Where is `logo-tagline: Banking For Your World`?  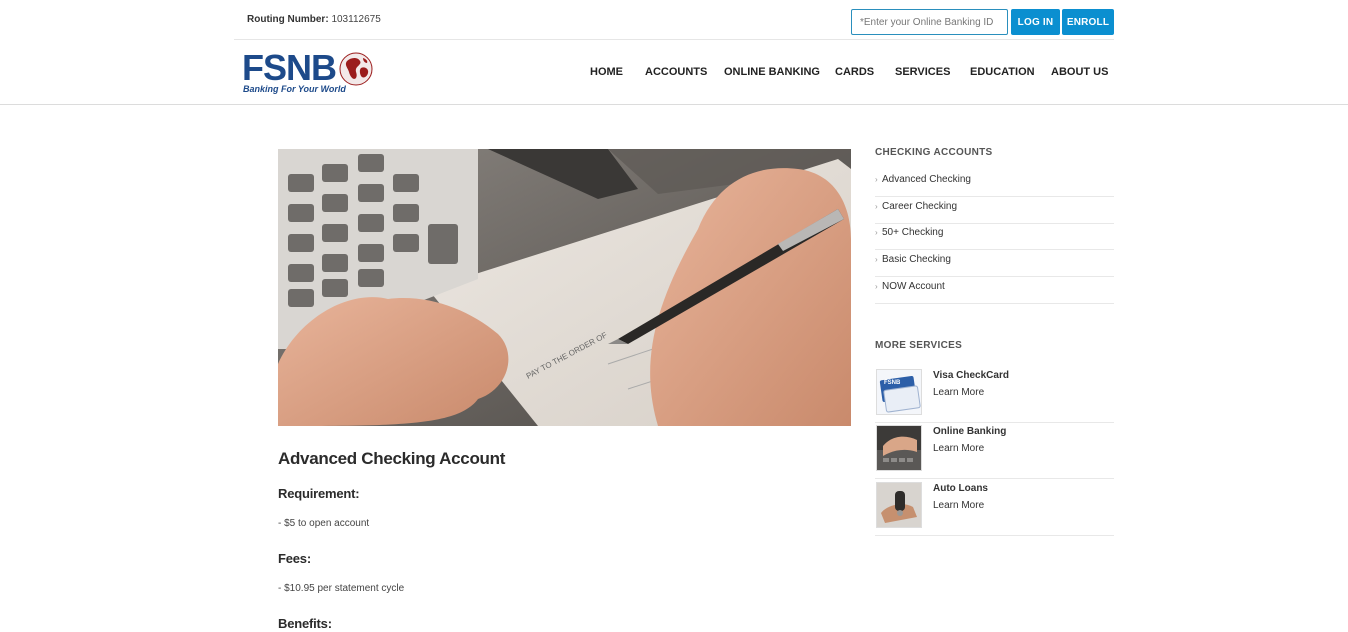 logo-tagline: Banking For Your World is located at coordinates (294, 89).